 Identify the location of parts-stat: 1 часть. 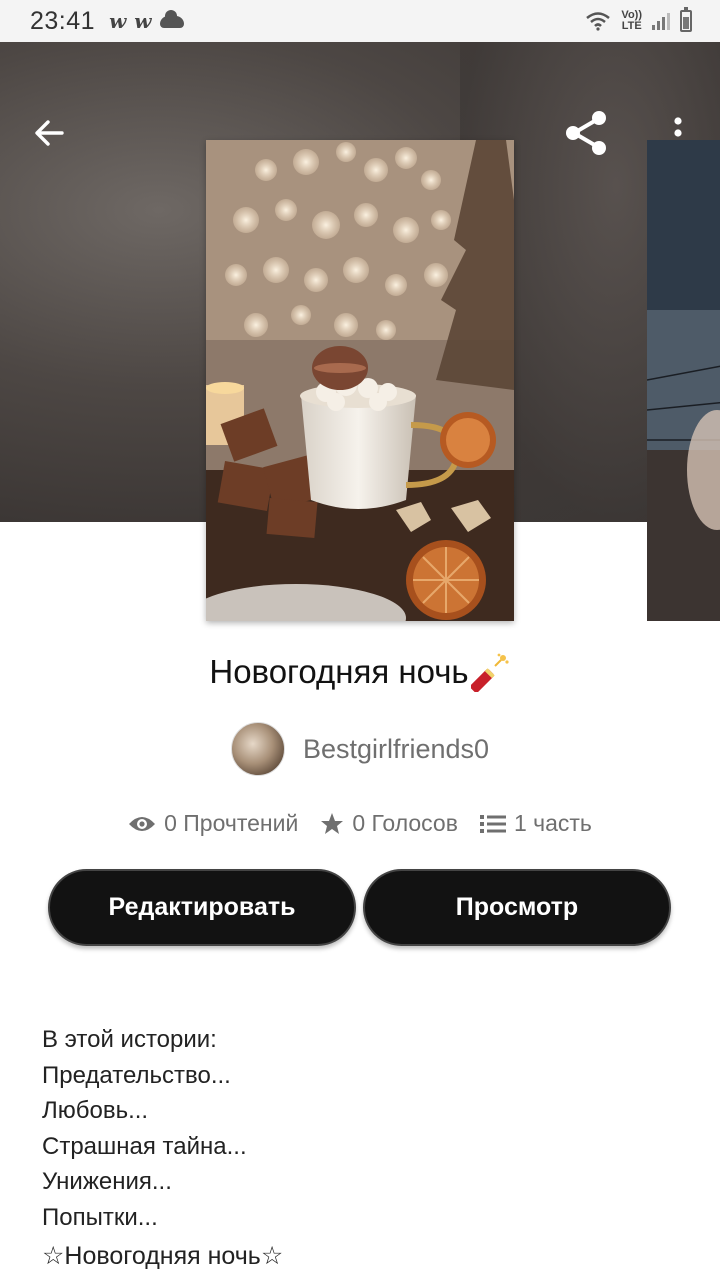
(535, 823).